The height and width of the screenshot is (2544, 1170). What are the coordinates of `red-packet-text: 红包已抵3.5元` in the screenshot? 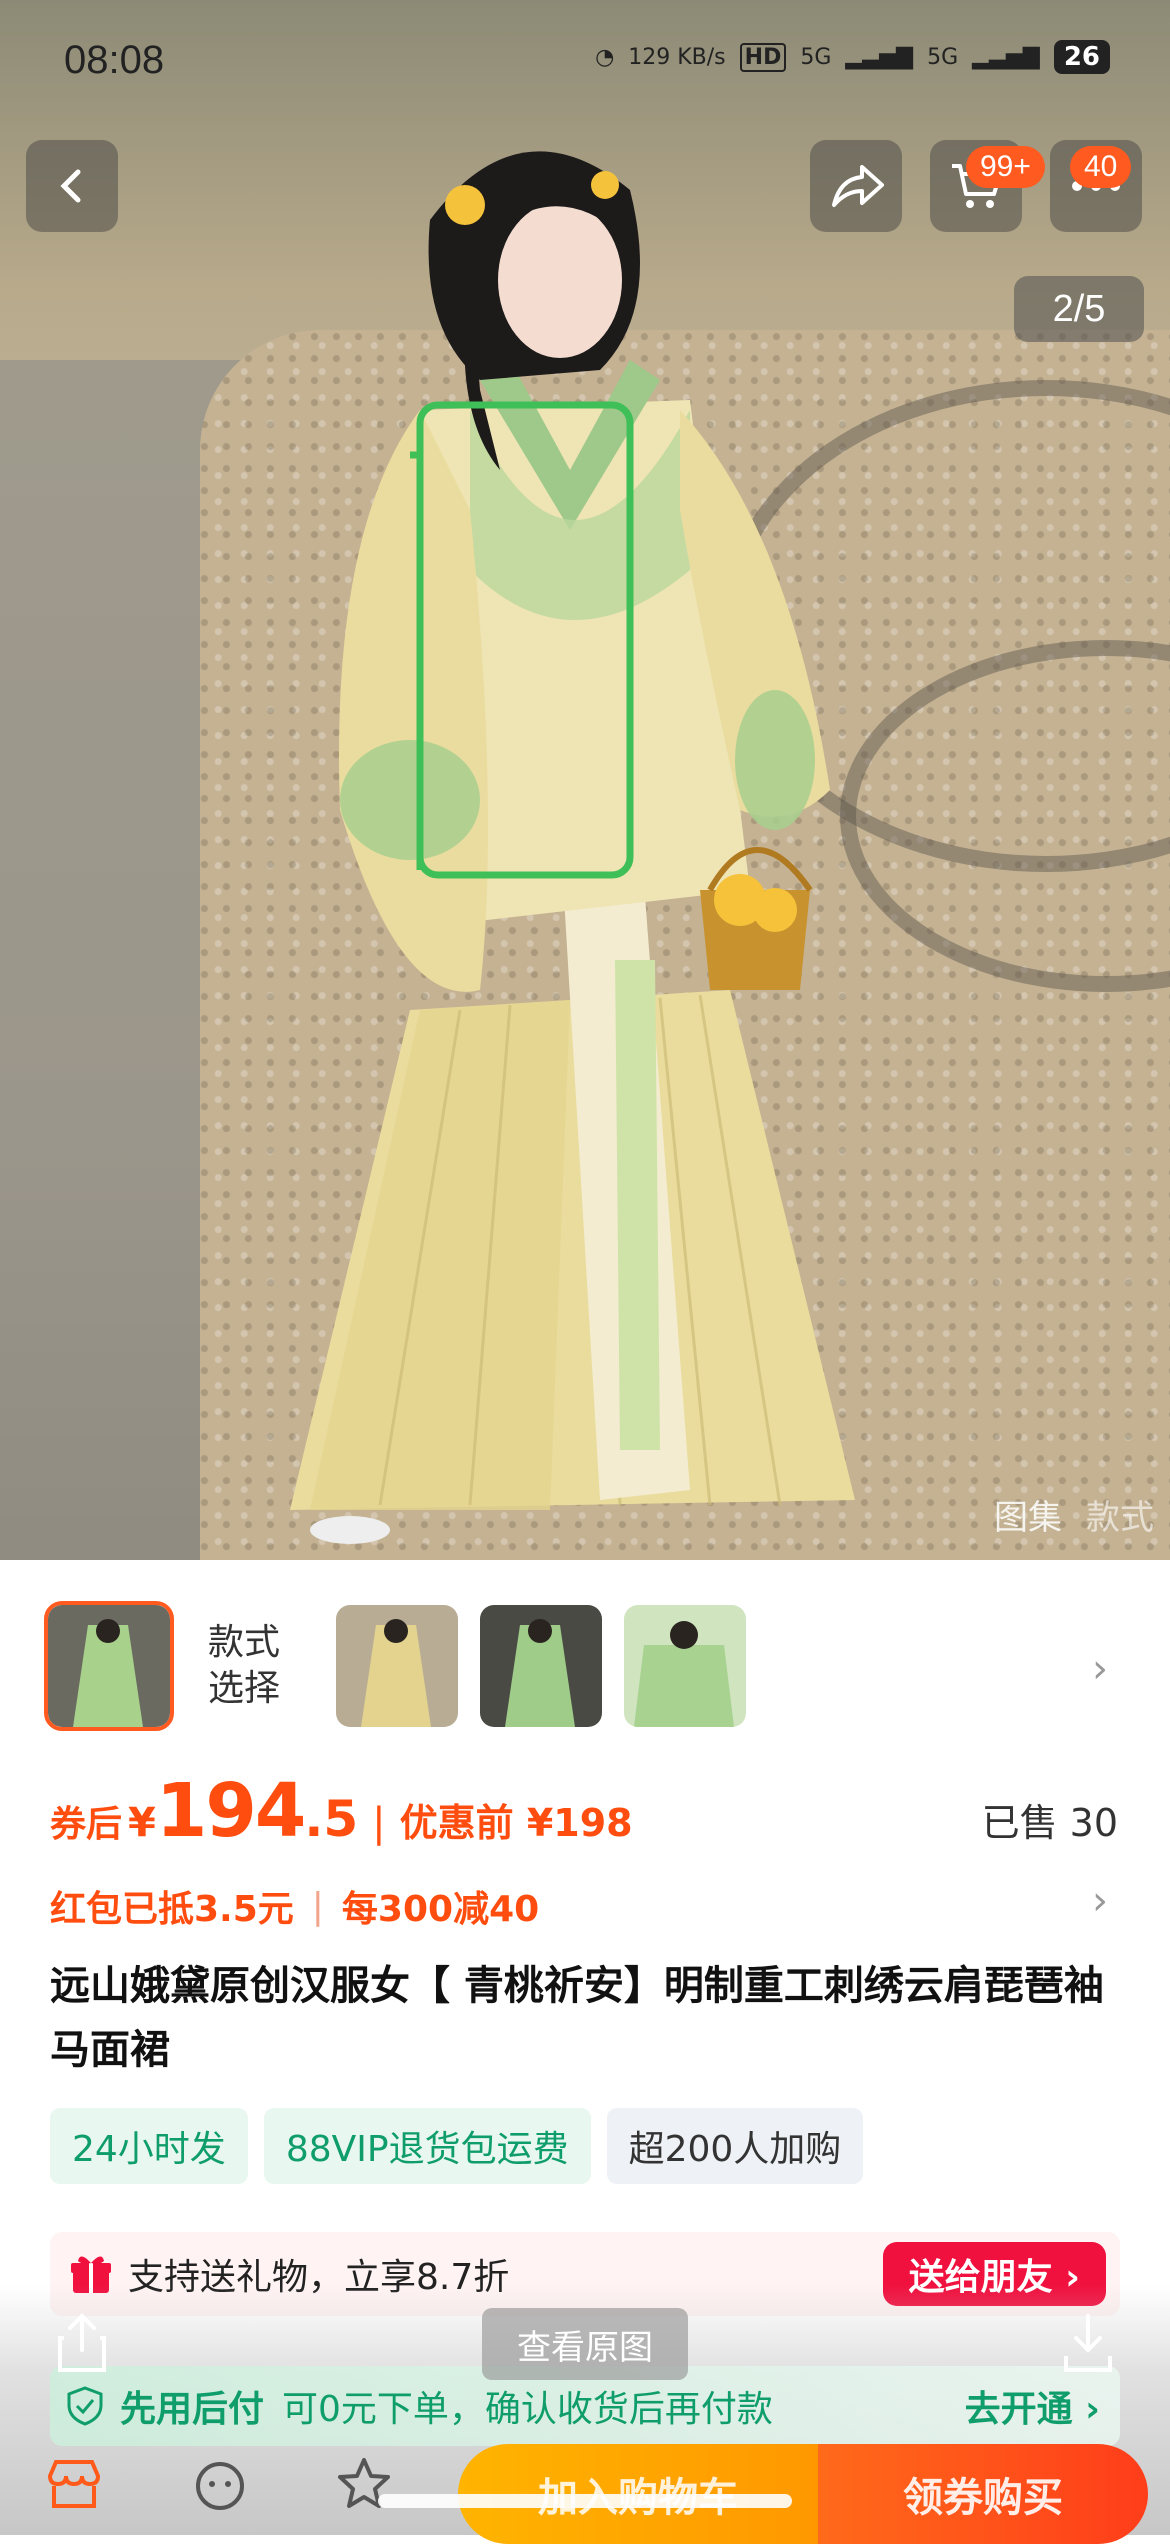 It's located at (172, 1909).